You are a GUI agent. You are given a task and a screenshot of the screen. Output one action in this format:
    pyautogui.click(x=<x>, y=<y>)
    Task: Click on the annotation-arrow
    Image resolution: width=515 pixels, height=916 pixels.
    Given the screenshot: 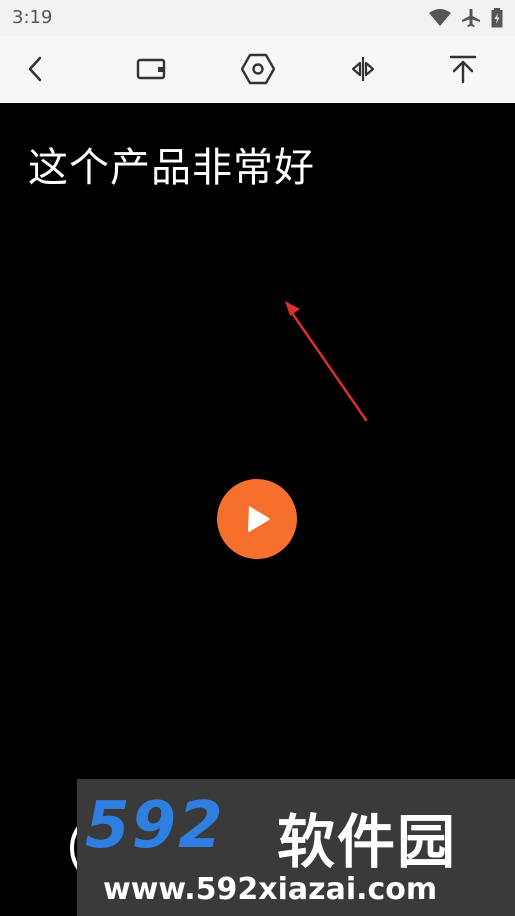 What is the action you would take?
    pyautogui.click(x=326, y=361)
    